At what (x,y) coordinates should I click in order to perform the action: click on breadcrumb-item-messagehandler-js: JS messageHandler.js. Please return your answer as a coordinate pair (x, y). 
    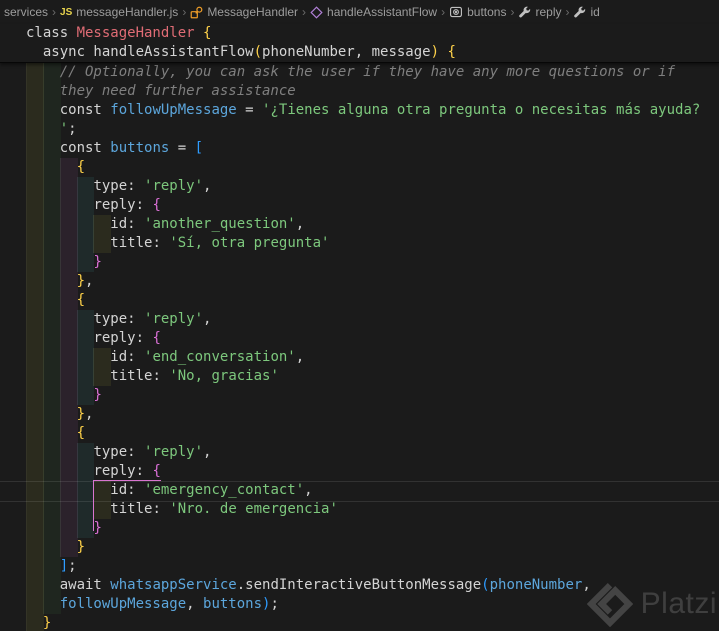
    Looking at the image, I should click on (119, 12).